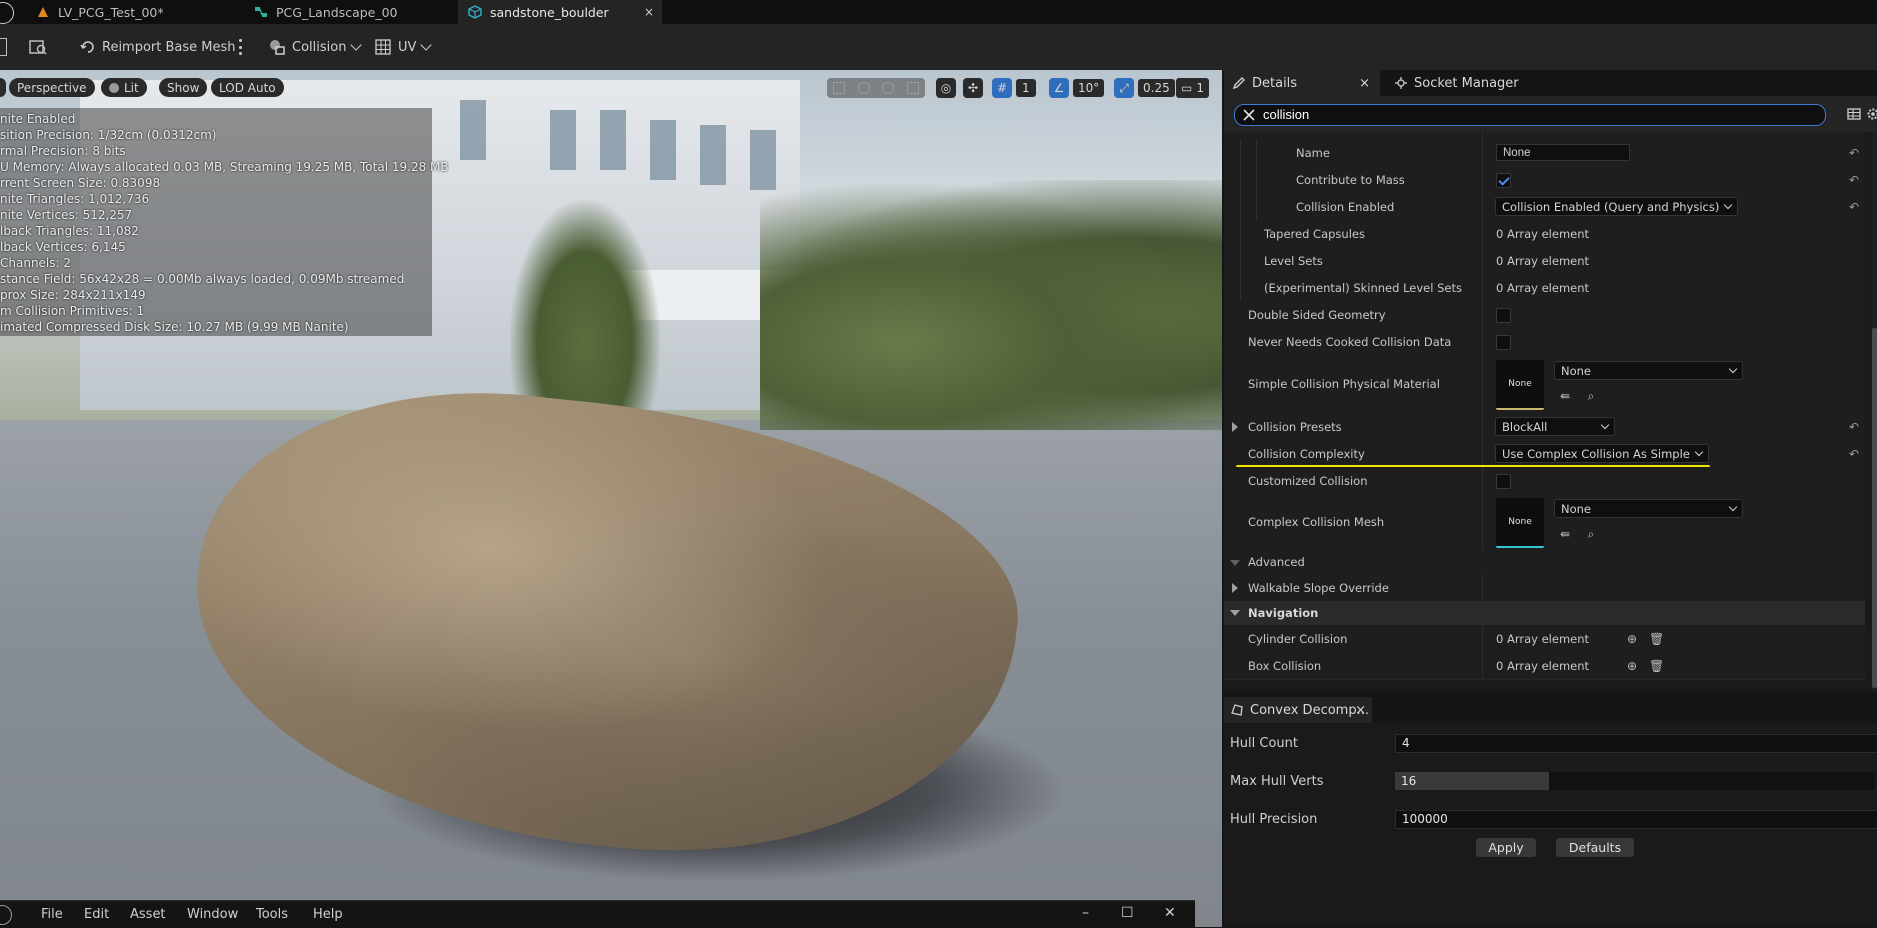  I want to click on lit-button: Lit, so click(124, 87).